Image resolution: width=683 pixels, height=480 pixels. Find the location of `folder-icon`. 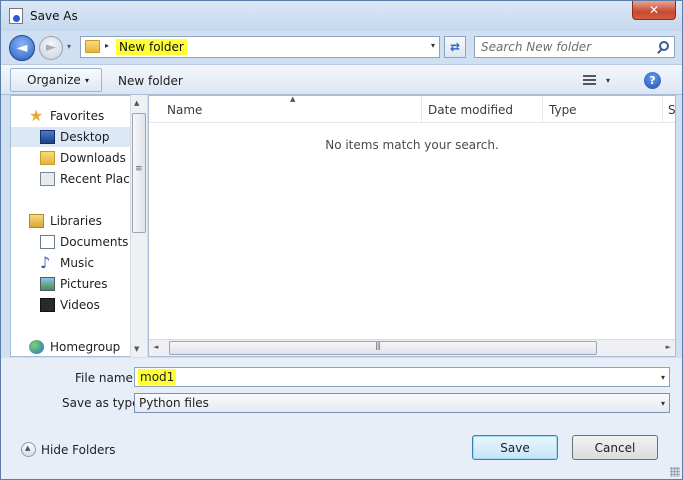

folder-icon is located at coordinates (92, 46).